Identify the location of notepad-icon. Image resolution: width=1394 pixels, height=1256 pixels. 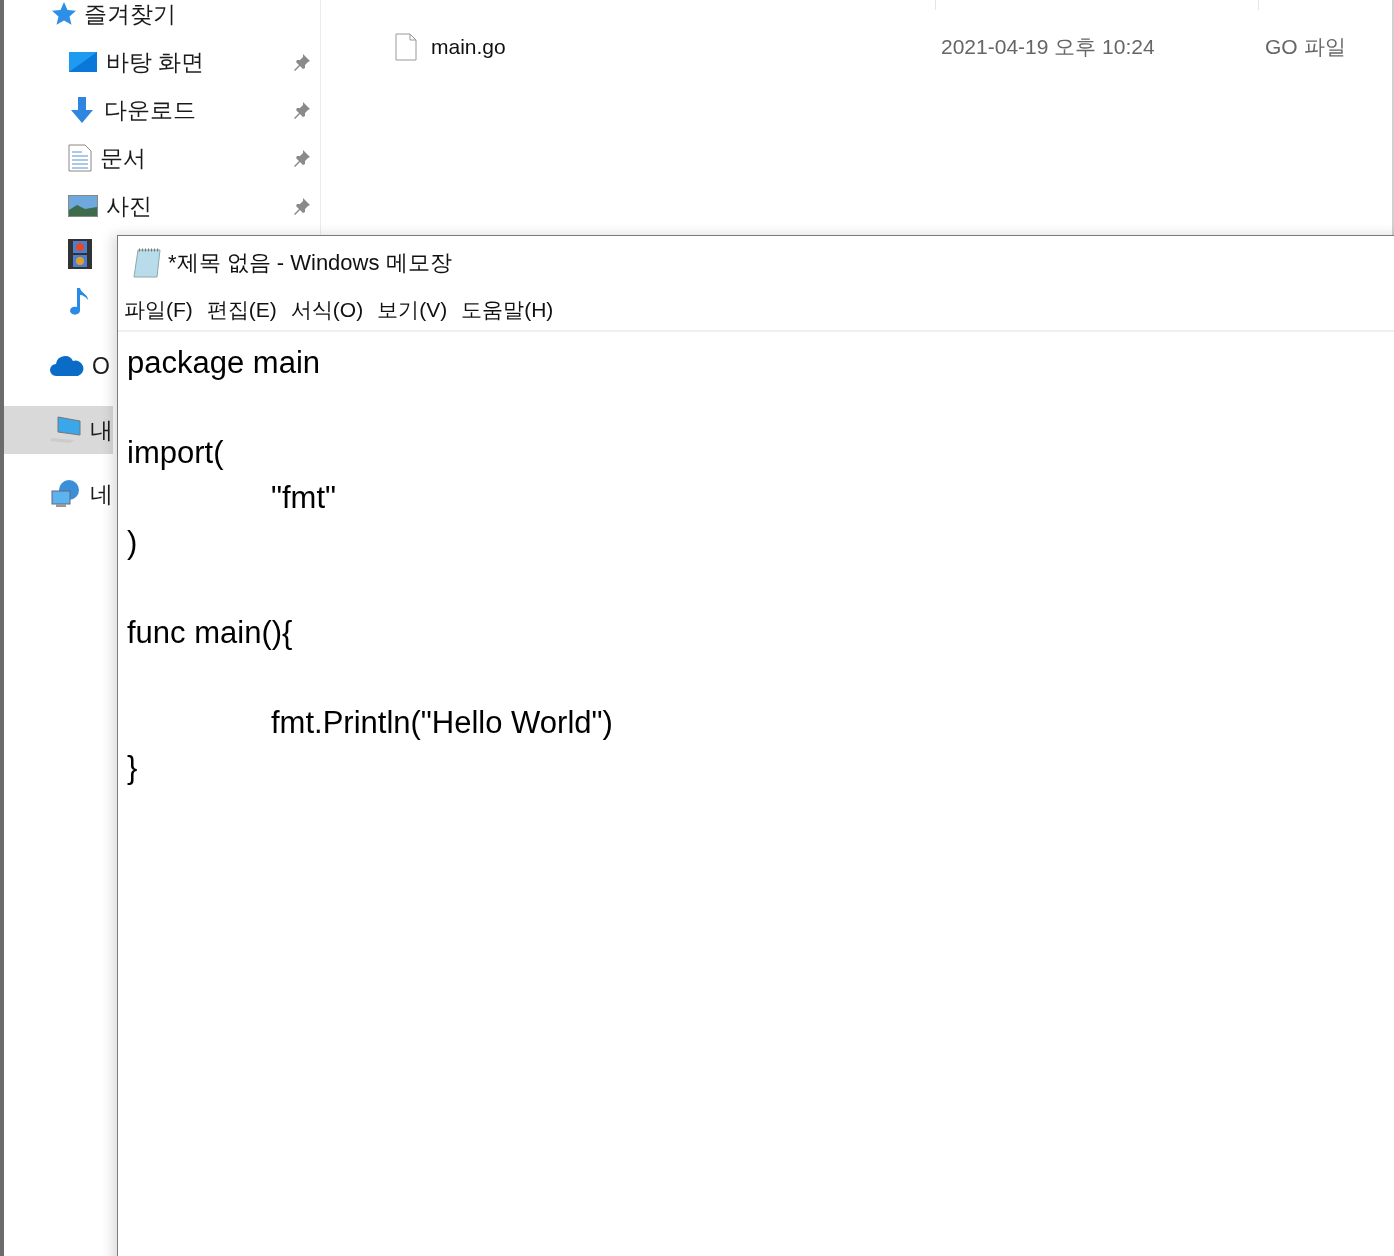
(148, 263).